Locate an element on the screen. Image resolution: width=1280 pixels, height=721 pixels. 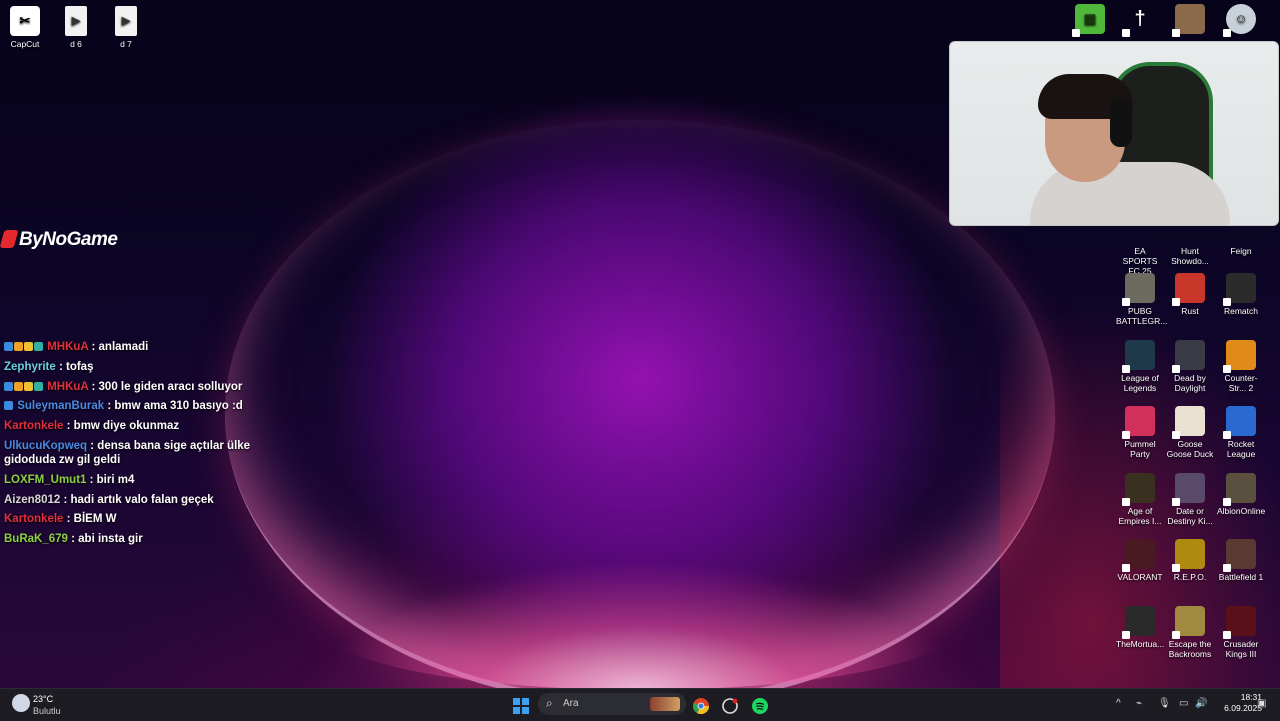
desktop-icon-sword: † is located at coordinates (1140, 20).